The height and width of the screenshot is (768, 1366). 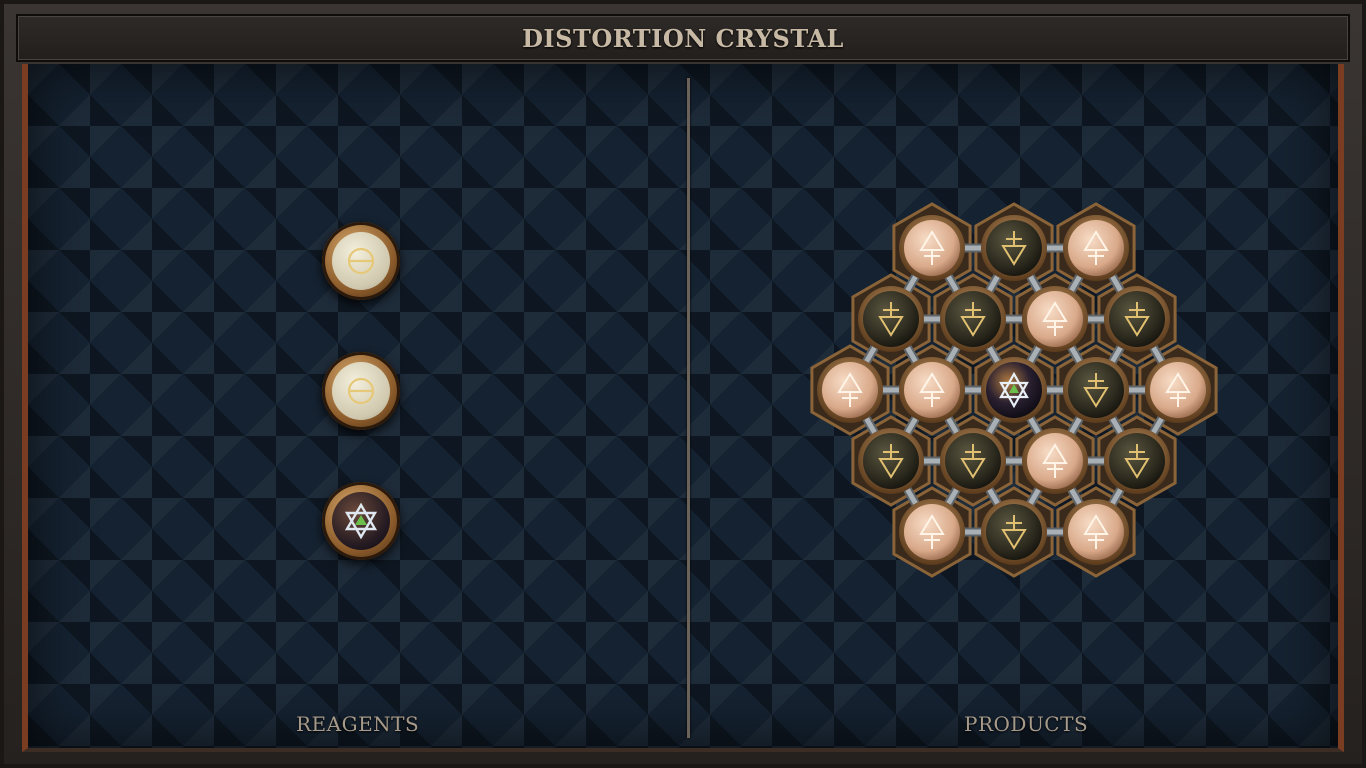 I want to click on title-bar: DISTORTION CRYSTAL, so click(x=683, y=38).